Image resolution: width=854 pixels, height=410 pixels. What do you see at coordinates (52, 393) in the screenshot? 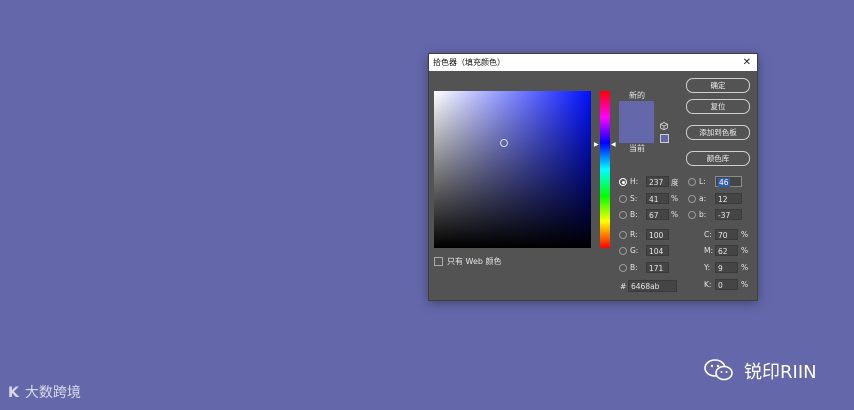
I see `watermark-left-text: 大数跨境` at bounding box center [52, 393].